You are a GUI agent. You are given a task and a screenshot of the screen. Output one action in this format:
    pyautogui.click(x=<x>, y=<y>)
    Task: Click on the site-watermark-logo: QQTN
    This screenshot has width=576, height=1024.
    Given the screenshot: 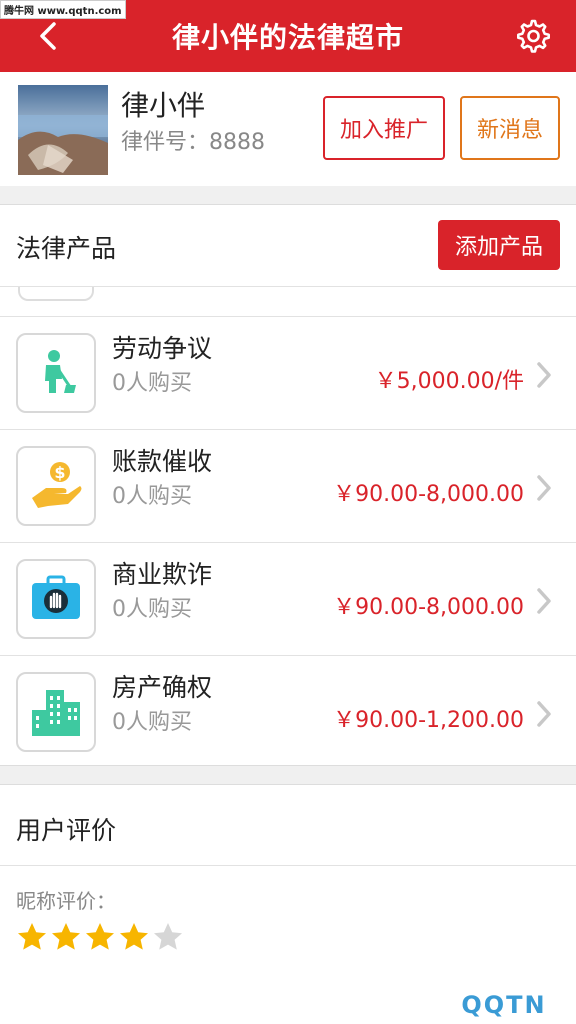 What is the action you would take?
    pyautogui.click(x=504, y=1005)
    